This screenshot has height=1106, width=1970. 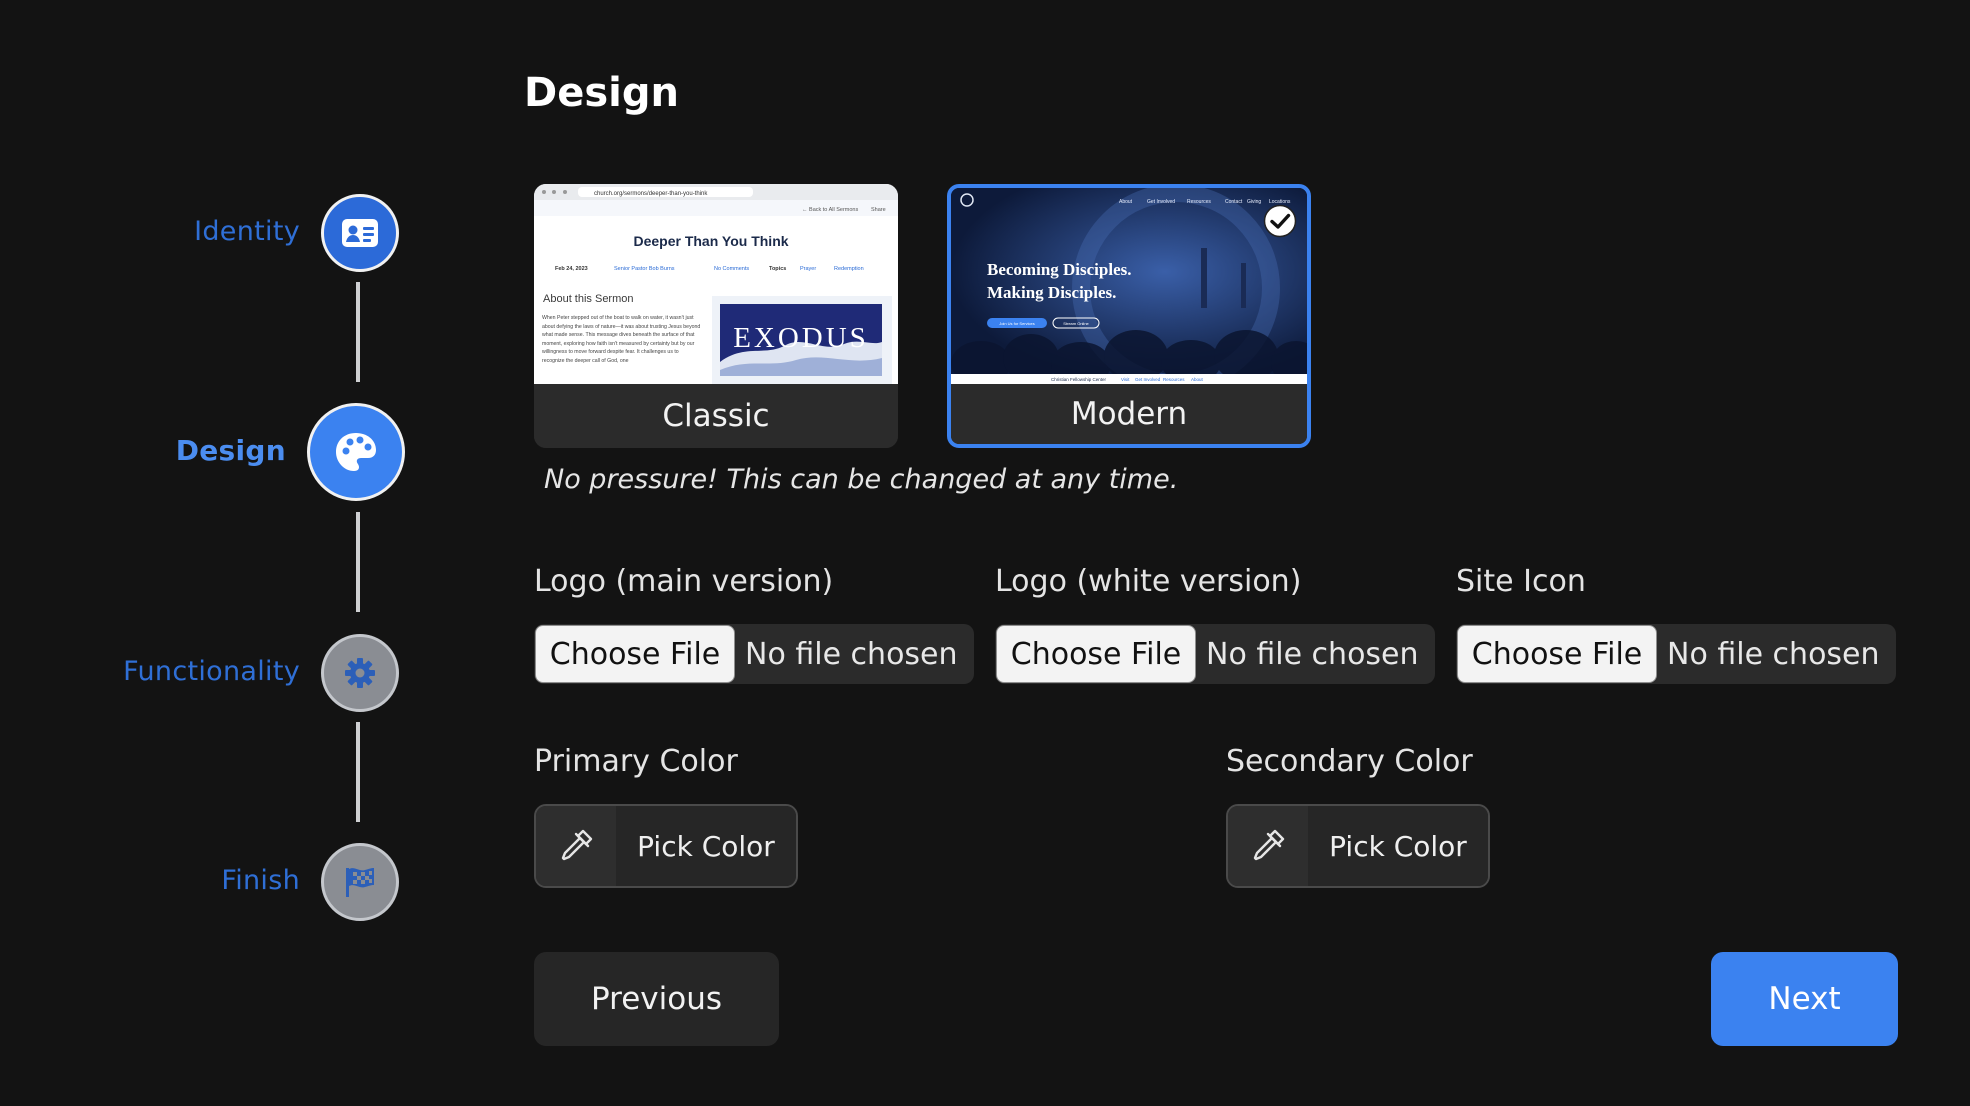 I want to click on step-identity, so click(x=360, y=233).